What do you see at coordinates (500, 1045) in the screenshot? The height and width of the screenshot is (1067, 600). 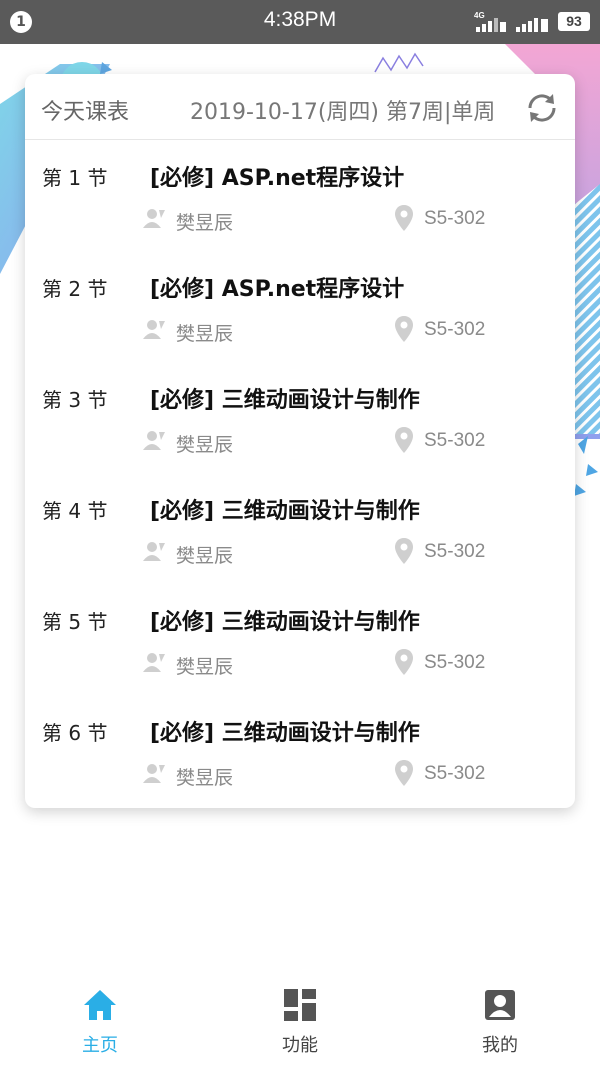 I see `nav-profile-label: 我的` at bounding box center [500, 1045].